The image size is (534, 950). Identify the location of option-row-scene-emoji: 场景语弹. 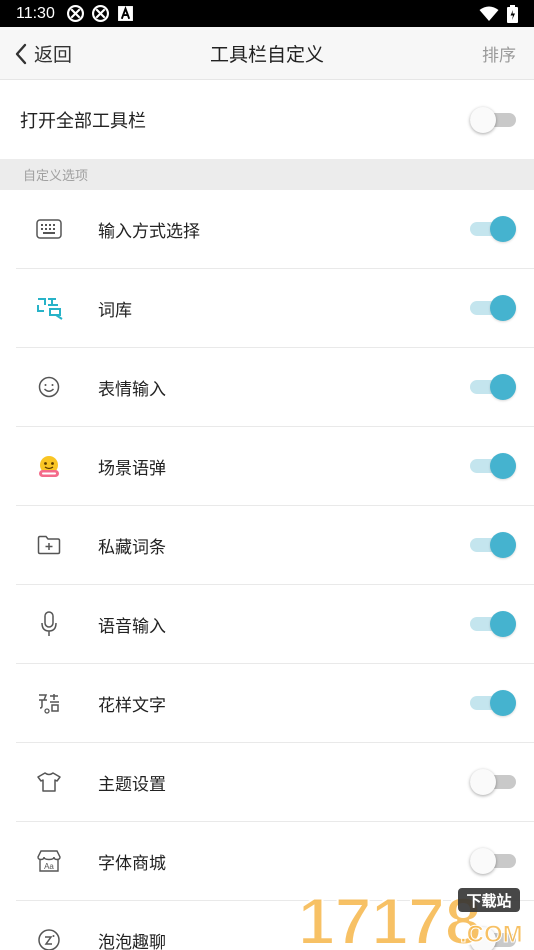
(275, 466).